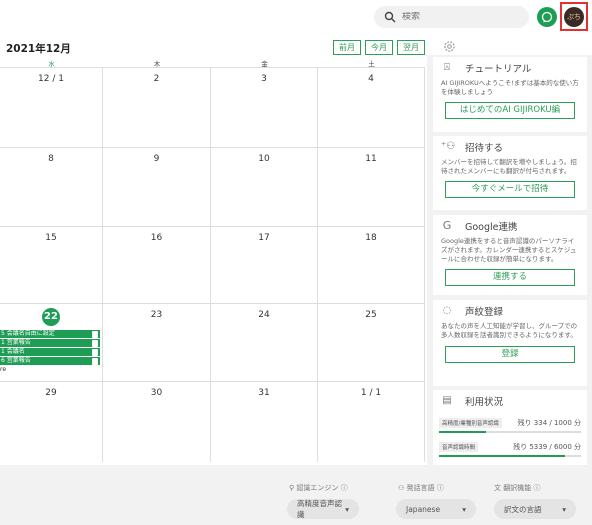 The image size is (592, 525). What do you see at coordinates (264, 64) in the screenshot?
I see `weekday-label: 金` at bounding box center [264, 64].